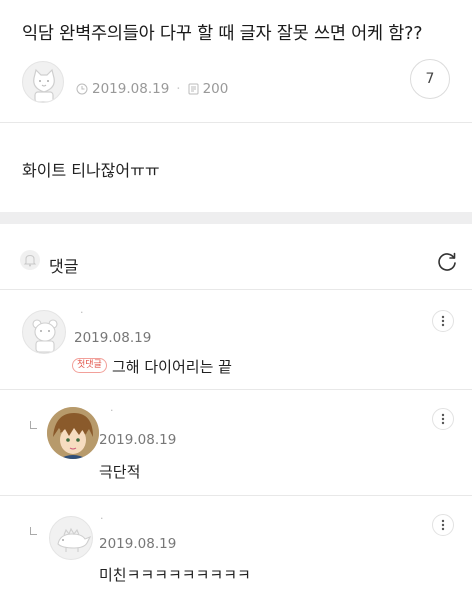  Describe the element at coordinates (120, 472) in the screenshot. I see `comment-text: 극단적` at that location.